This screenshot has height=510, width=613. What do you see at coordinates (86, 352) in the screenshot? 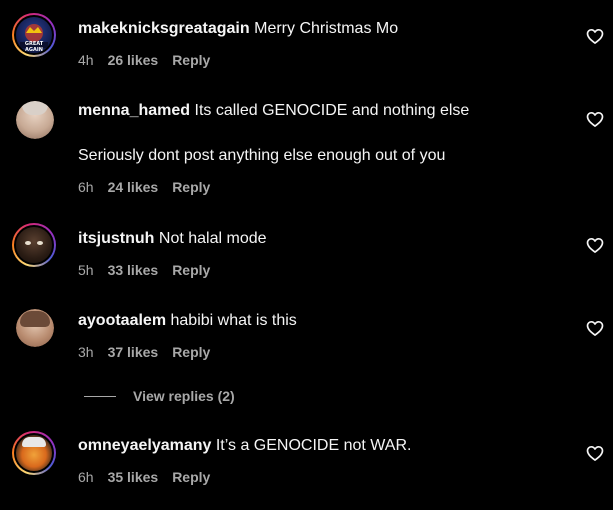
I see `comment-time: 3h` at bounding box center [86, 352].